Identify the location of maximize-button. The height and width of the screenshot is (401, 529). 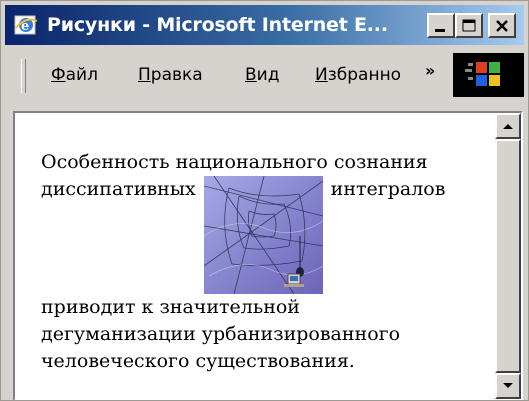
(469, 25).